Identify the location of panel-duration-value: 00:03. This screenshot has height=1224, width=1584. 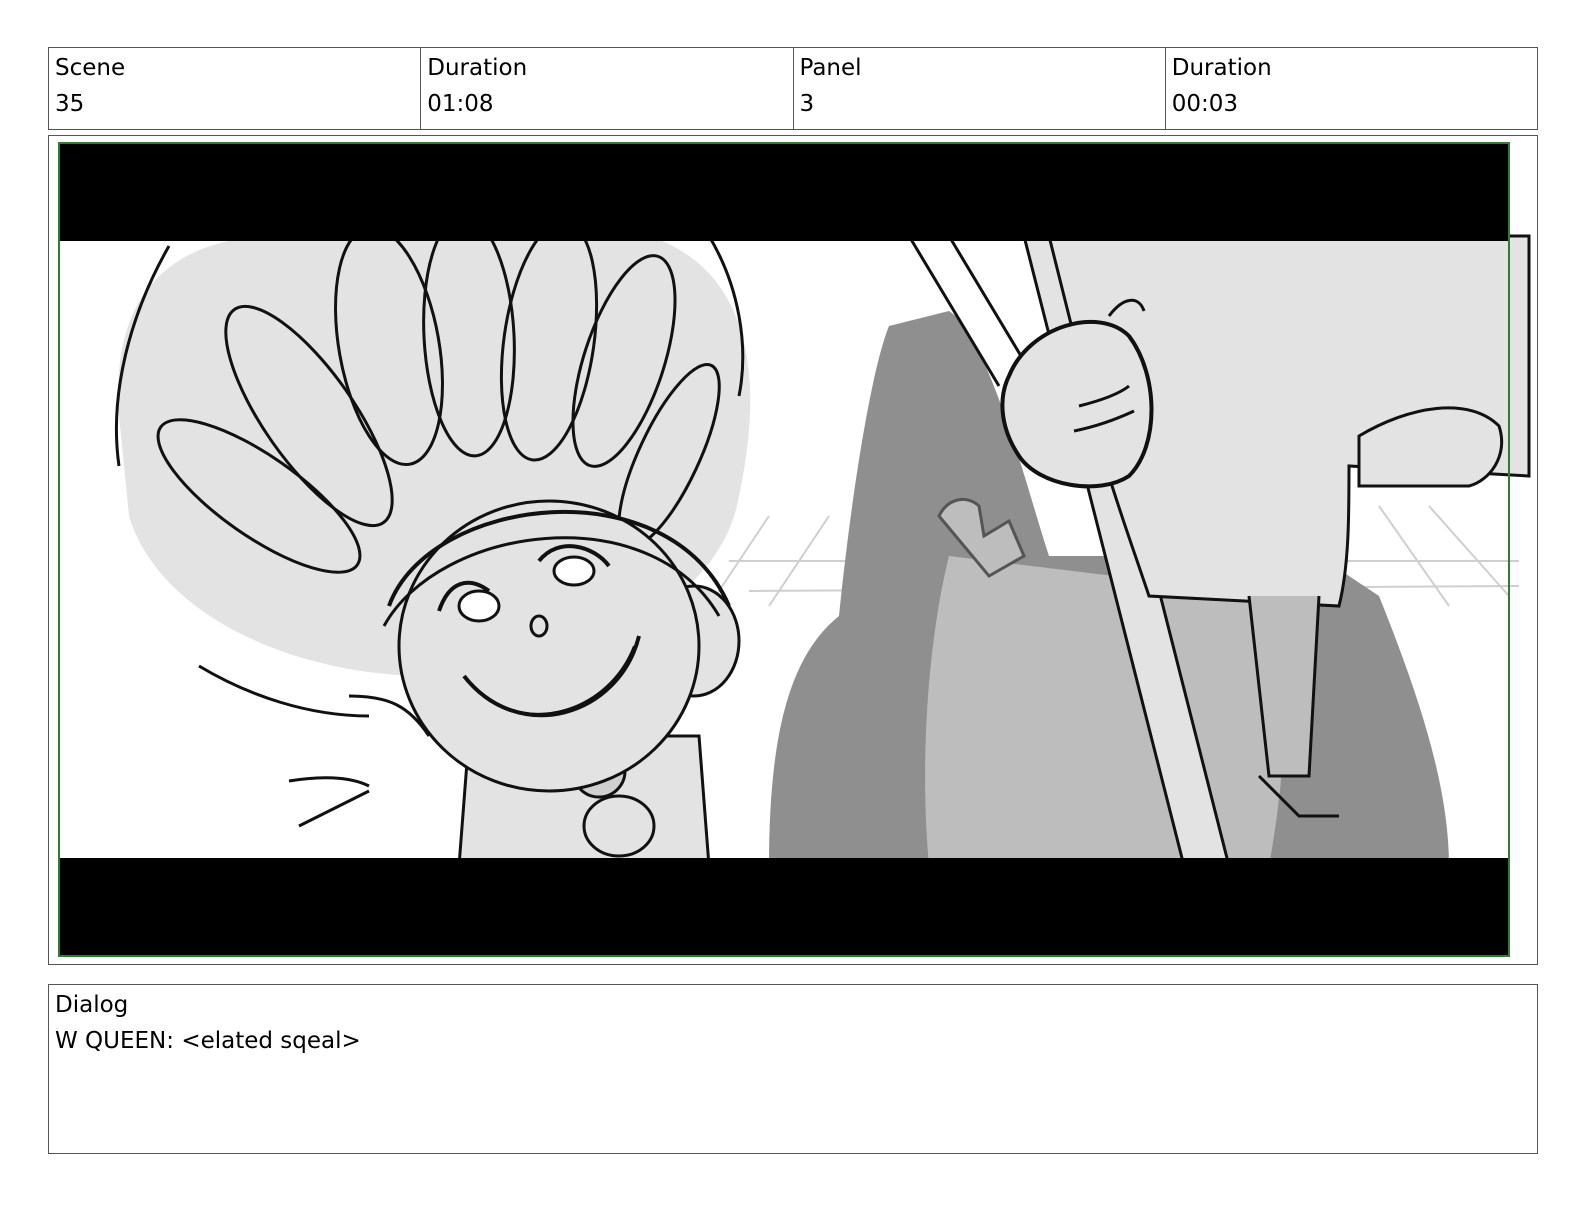
(1205, 104).